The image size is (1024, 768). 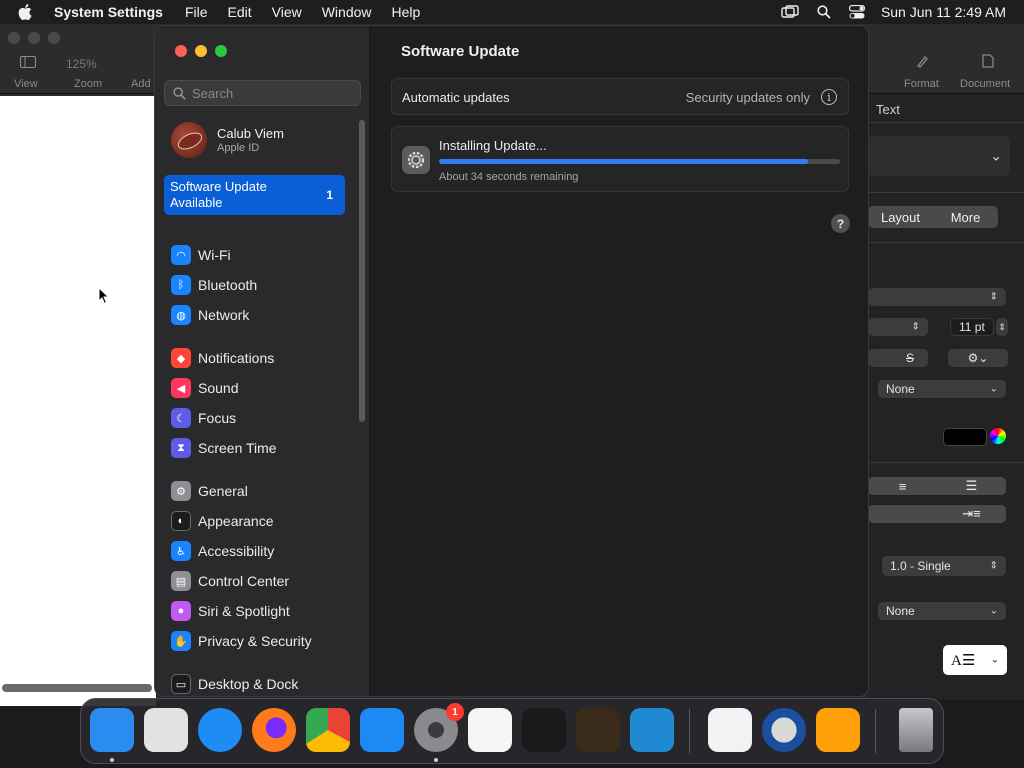 I want to click on sidebar-item-desktop-dock: ▭ Desktop & Dock, so click(x=234, y=684).